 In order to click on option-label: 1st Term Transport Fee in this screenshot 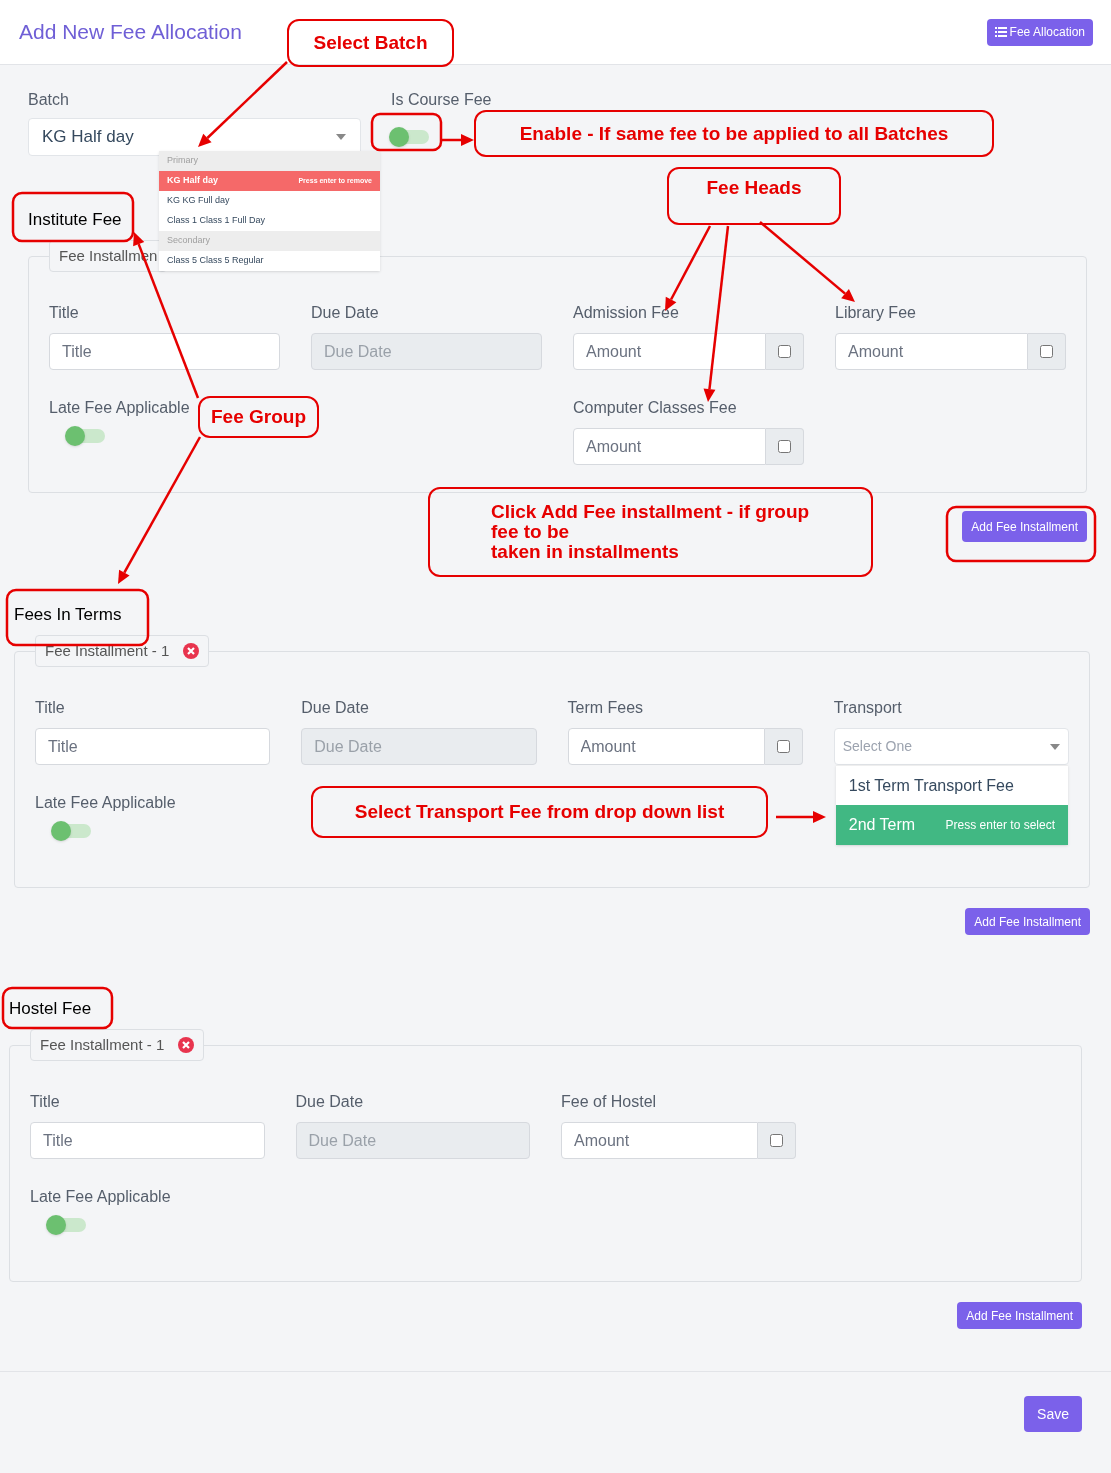, I will do `click(931, 785)`.